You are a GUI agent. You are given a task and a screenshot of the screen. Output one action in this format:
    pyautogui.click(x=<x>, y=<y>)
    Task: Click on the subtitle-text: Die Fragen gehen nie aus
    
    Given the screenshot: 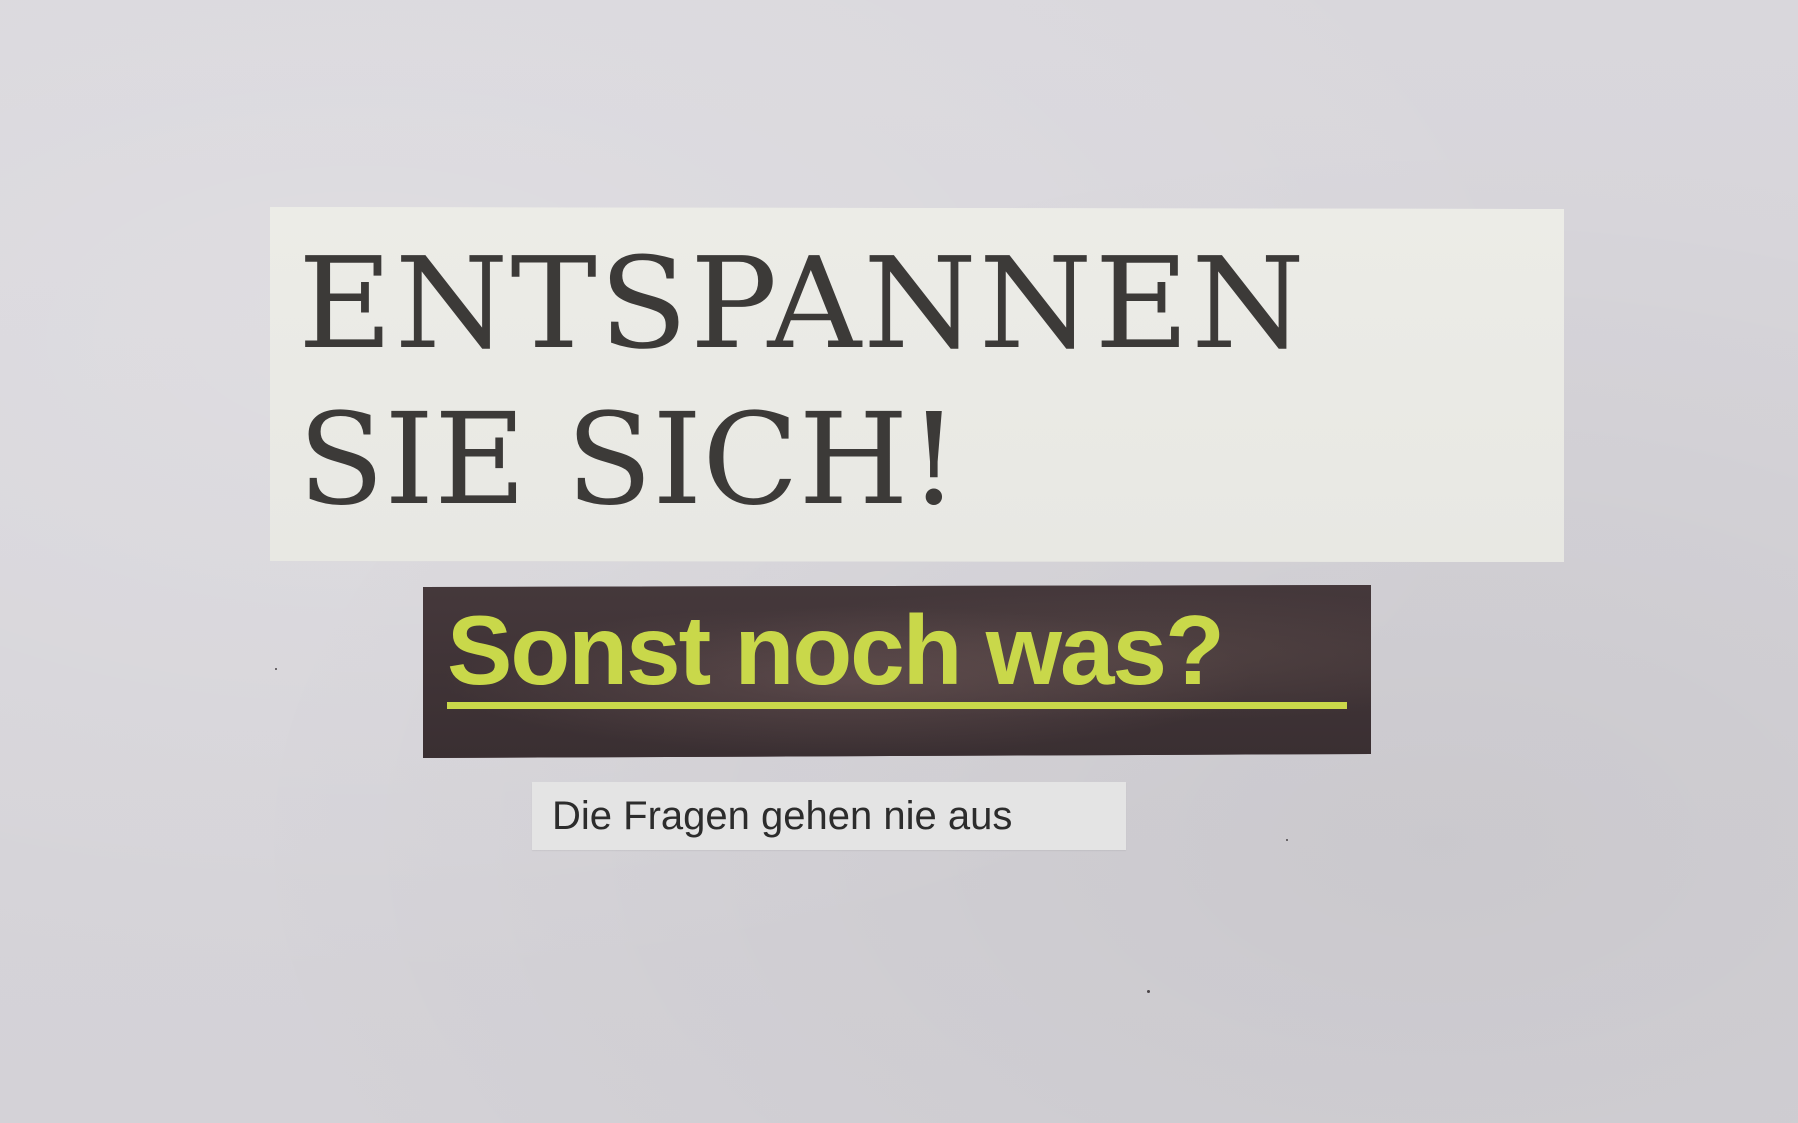 What is the action you would take?
    pyautogui.click(x=782, y=816)
    